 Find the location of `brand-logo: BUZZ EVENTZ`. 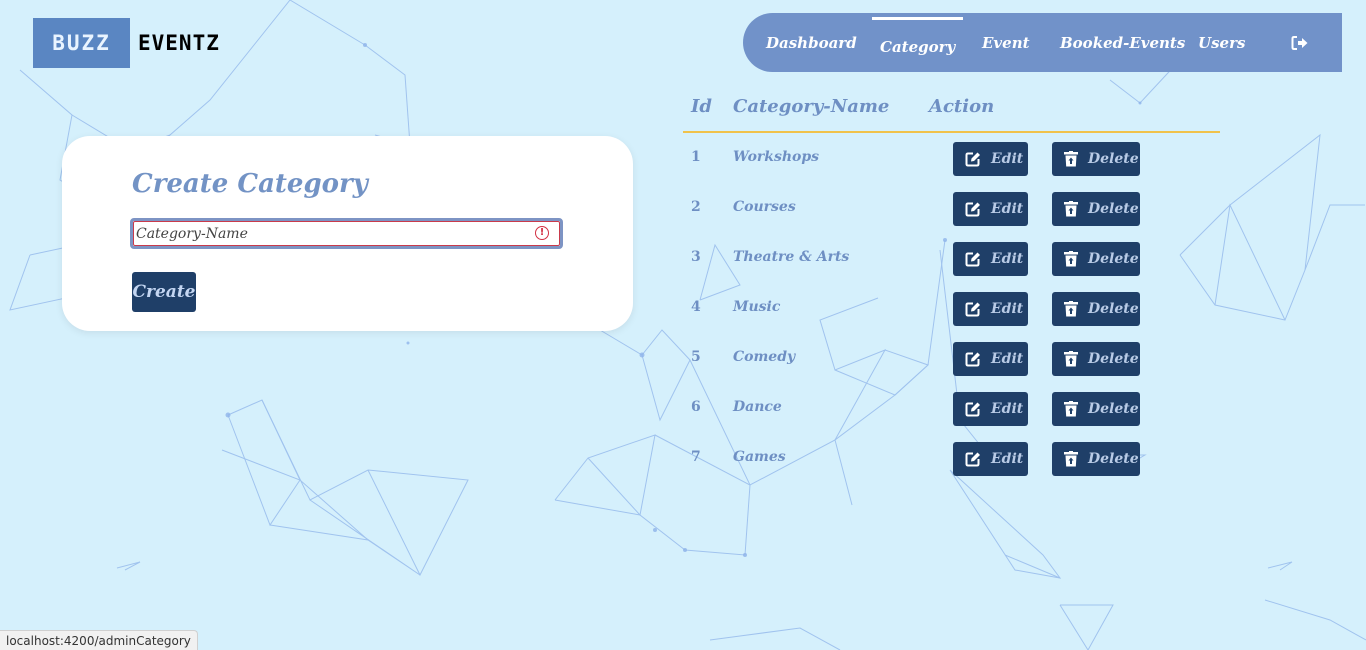

brand-logo: BUZZ EVENTZ is located at coordinates (126, 43).